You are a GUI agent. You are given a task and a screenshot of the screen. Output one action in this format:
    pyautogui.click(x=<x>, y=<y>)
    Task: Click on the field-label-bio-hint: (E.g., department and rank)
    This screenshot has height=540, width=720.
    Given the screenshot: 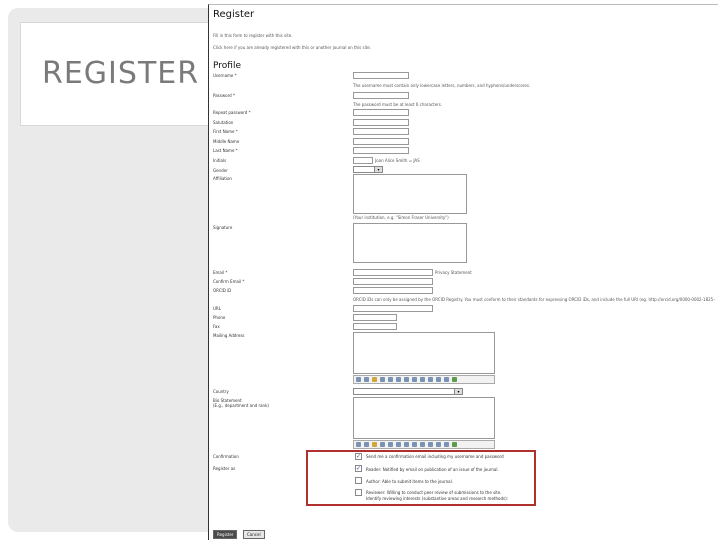 What is the action you would take?
    pyautogui.click(x=241, y=405)
    